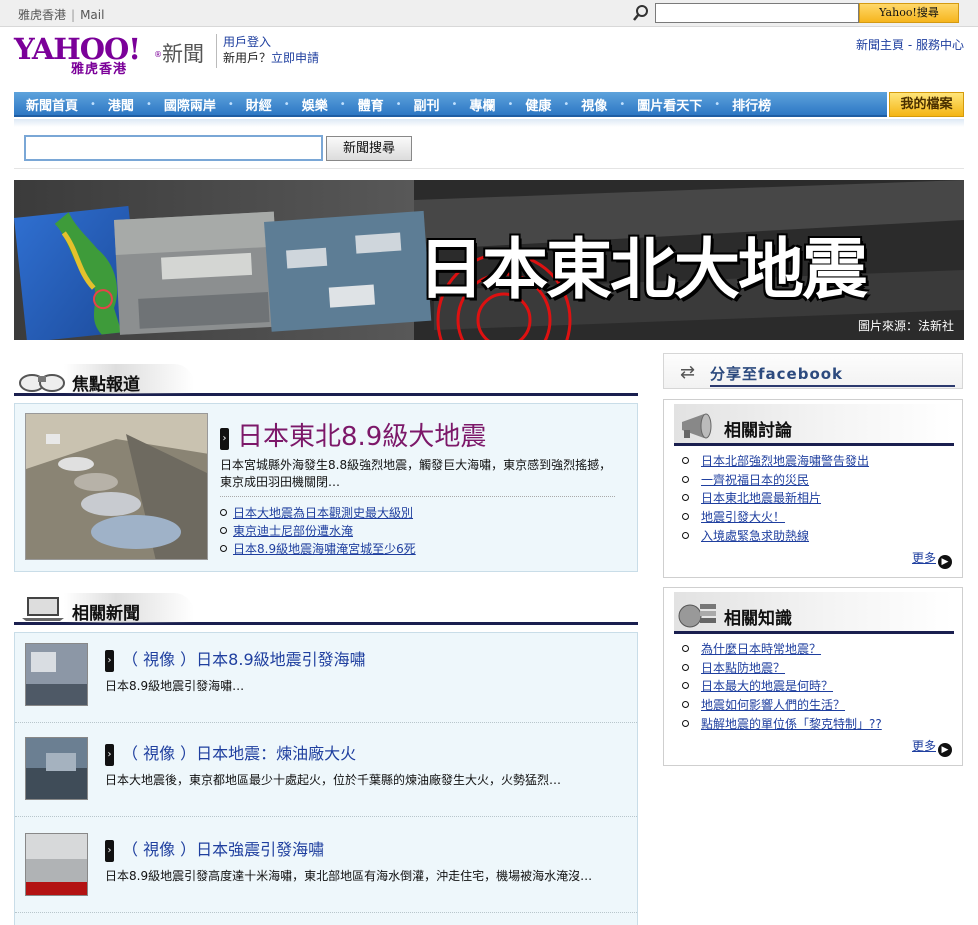 This screenshot has width=978, height=925. Describe the element at coordinates (926, 104) in the screenshot. I see `my-page-button: 我的檔案` at that location.